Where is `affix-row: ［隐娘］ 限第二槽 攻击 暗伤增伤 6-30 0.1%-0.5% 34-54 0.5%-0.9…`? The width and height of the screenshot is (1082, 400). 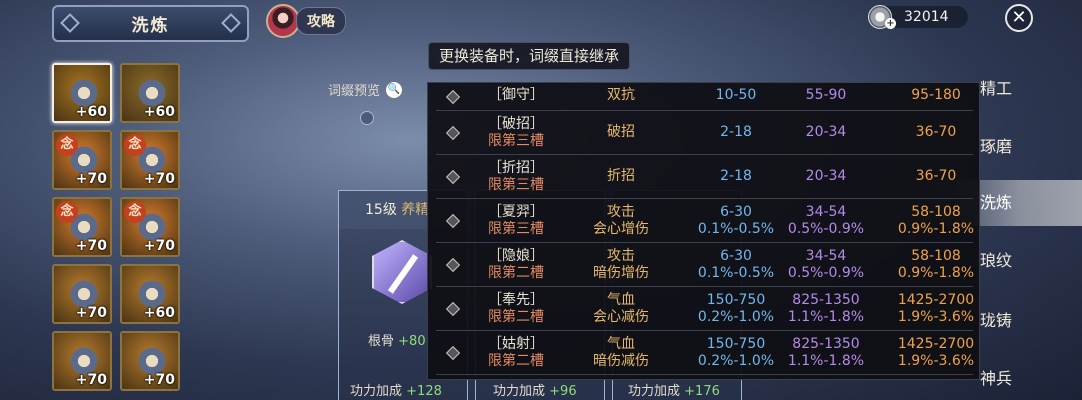
affix-row: ［隐娘］ 限第二槽 攻击 暗伤增伤 6-30 0.1%-0.5% 34-54 0.5%-0.9… is located at coordinates (705, 265).